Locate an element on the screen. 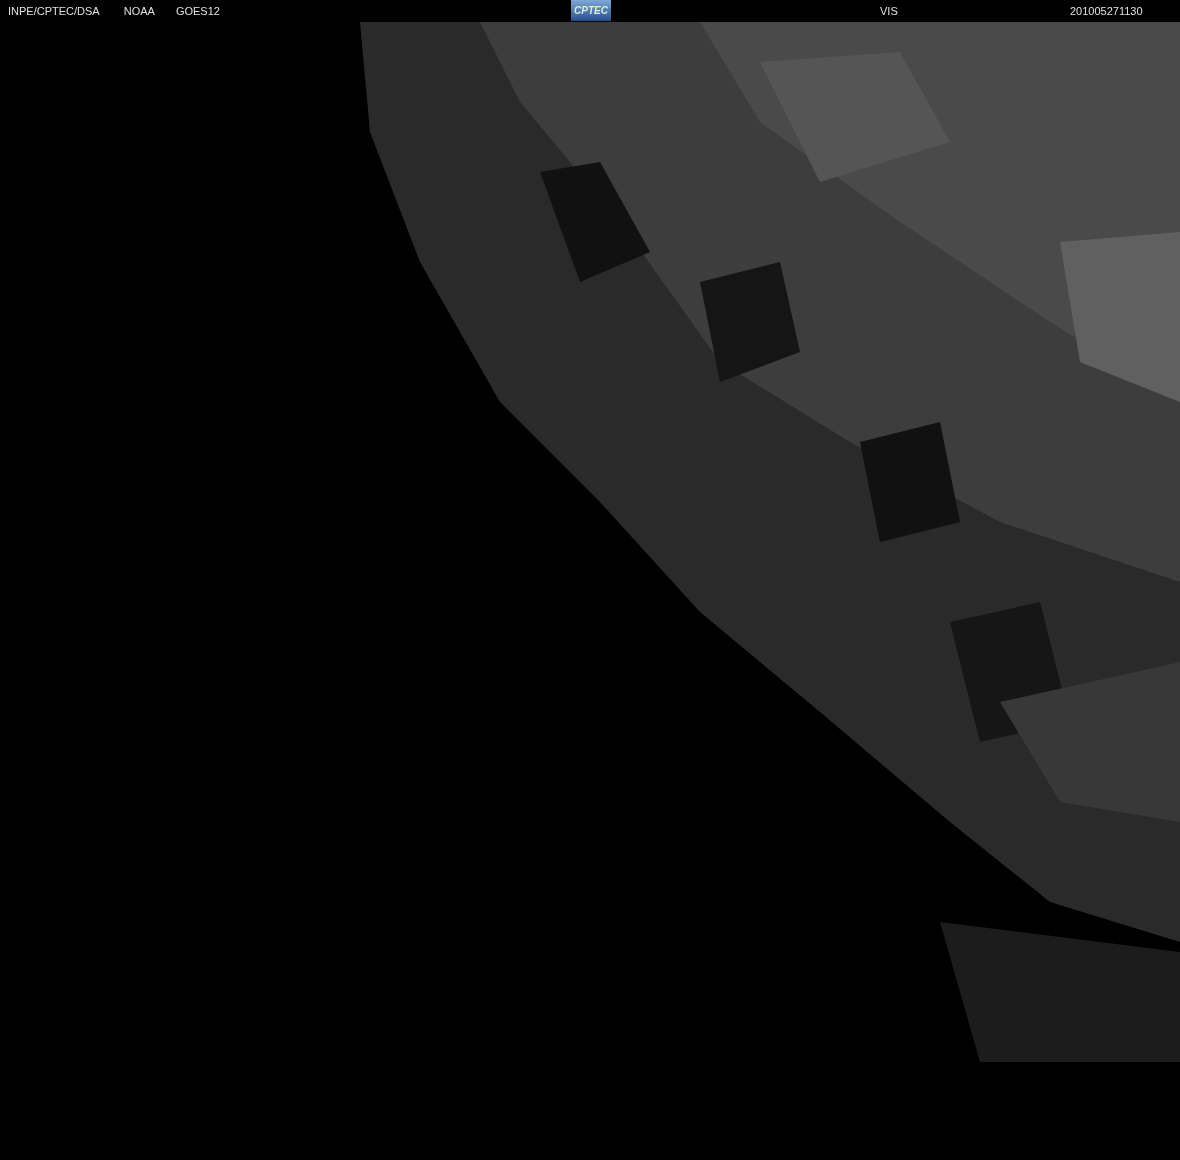 The width and height of the screenshot is (1180, 1160). logo: CPTEC is located at coordinates (591, 10).